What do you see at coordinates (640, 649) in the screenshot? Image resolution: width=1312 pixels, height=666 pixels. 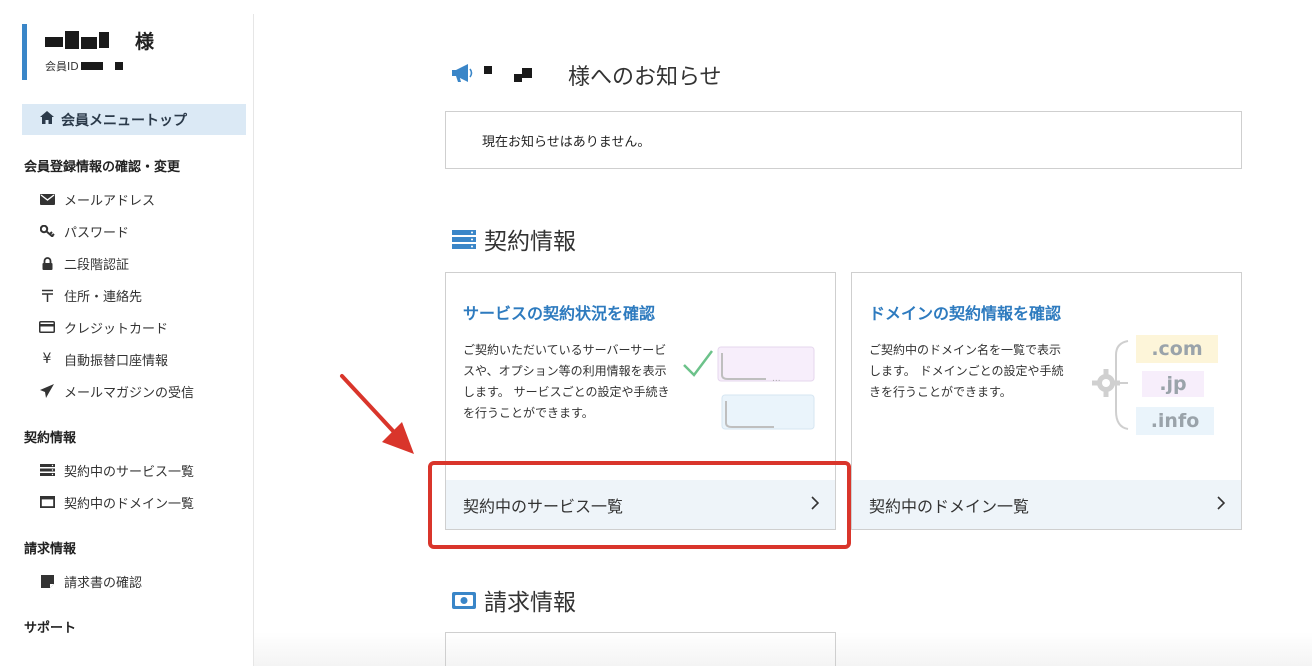 I see `billing-card` at bounding box center [640, 649].